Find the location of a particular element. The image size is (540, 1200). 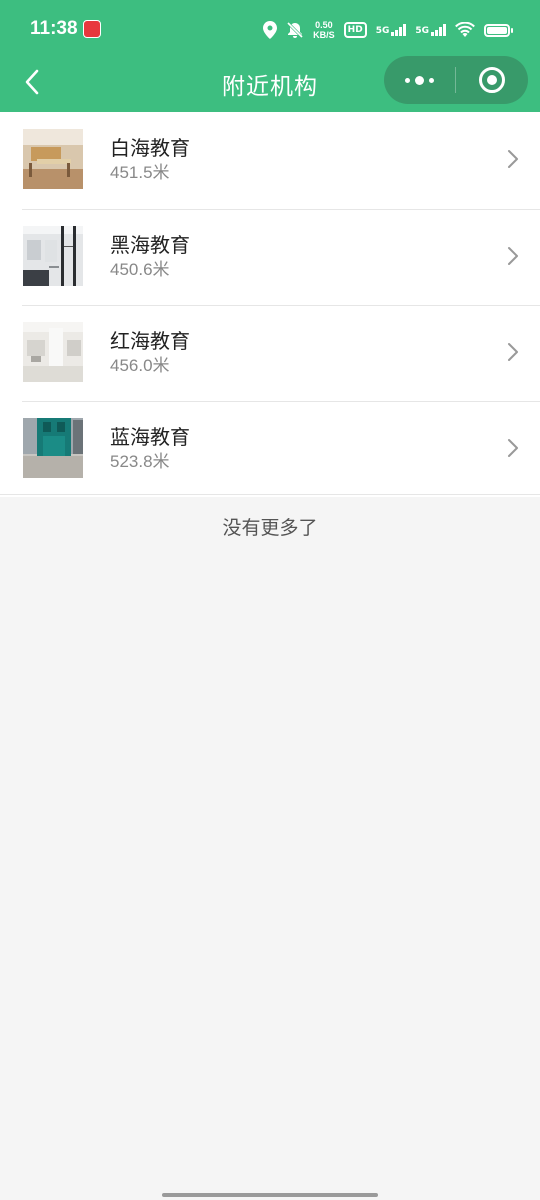

network-speed: 0.50 KB/S is located at coordinates (324, 30).